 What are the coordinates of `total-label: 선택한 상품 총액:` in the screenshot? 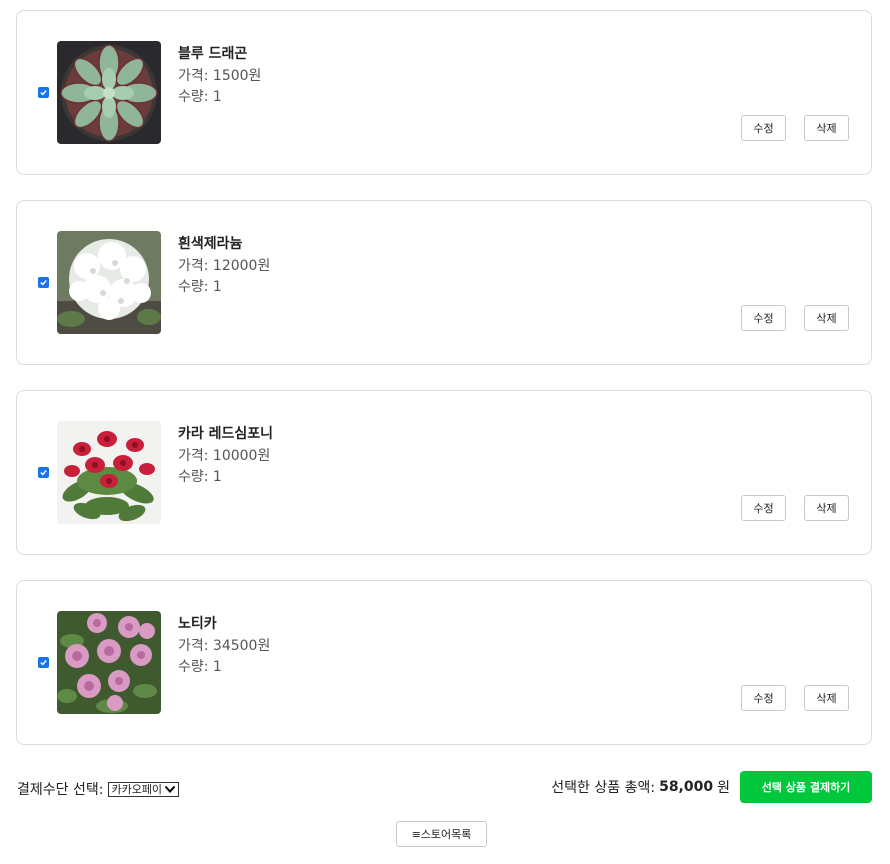 It's located at (603, 788).